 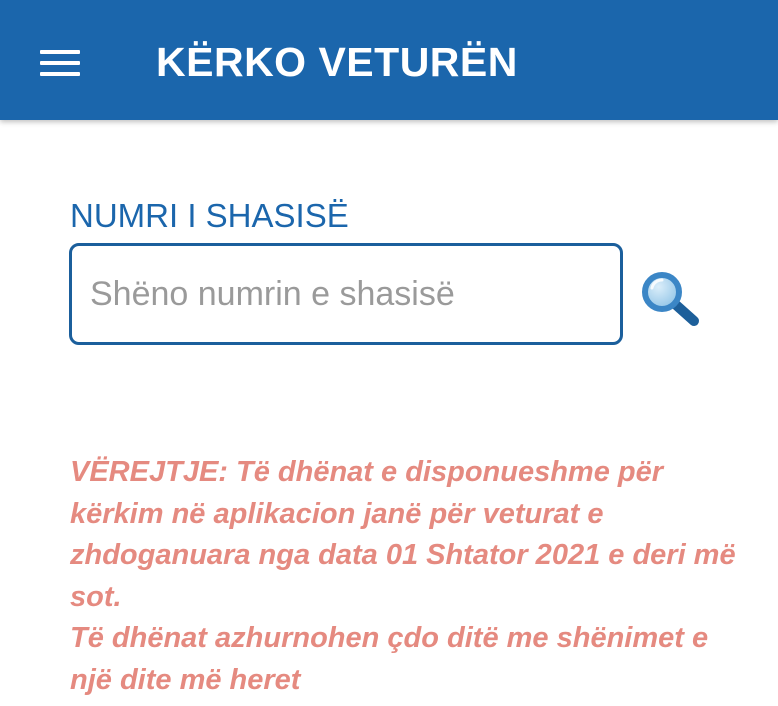 What do you see at coordinates (60, 62) in the screenshot?
I see `menu-button` at bounding box center [60, 62].